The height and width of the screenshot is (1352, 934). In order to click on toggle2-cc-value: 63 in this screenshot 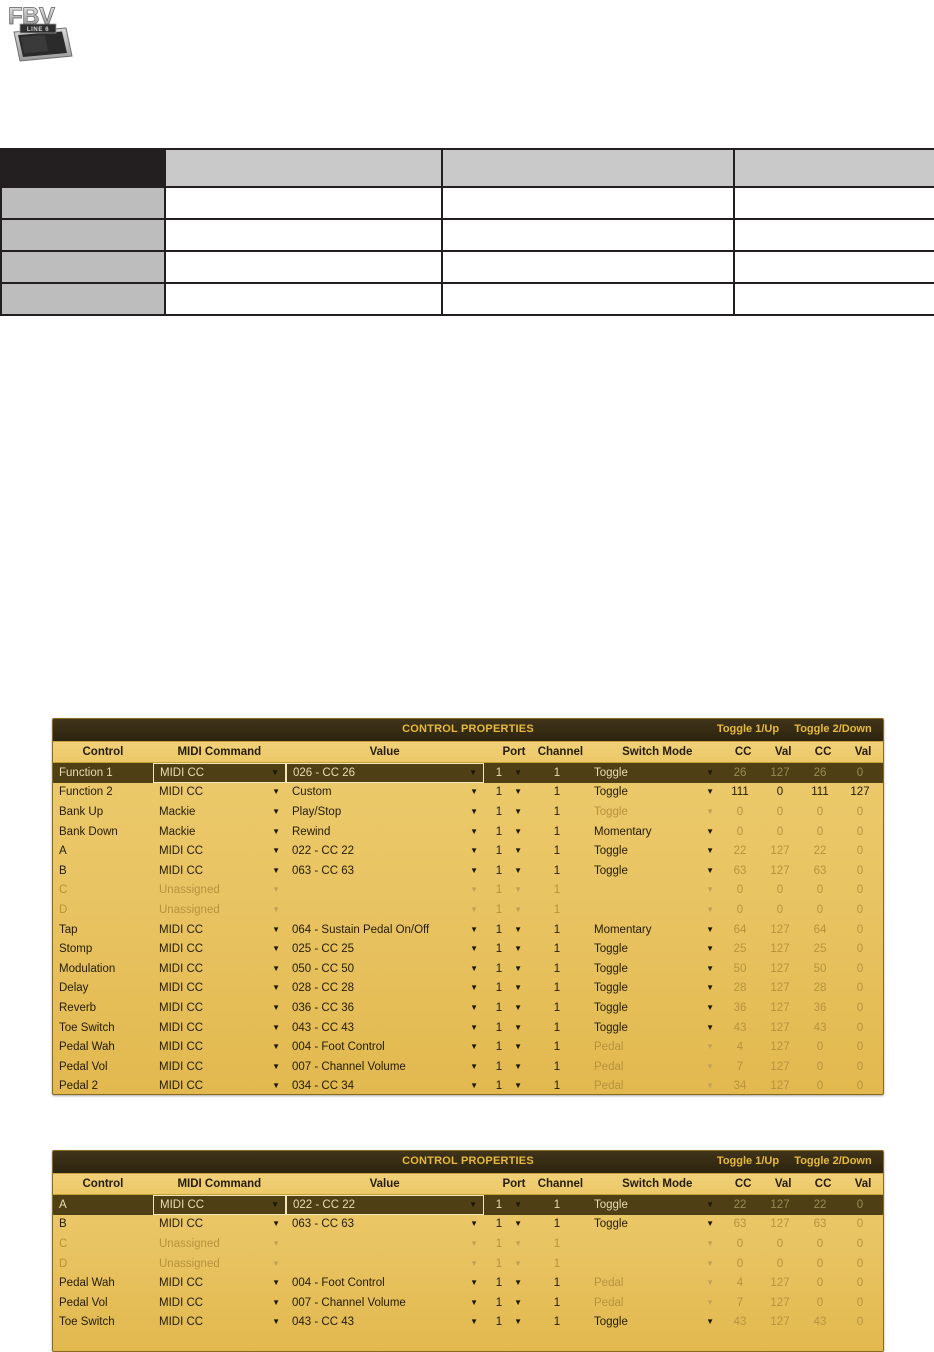, I will do `click(820, 1224)`.